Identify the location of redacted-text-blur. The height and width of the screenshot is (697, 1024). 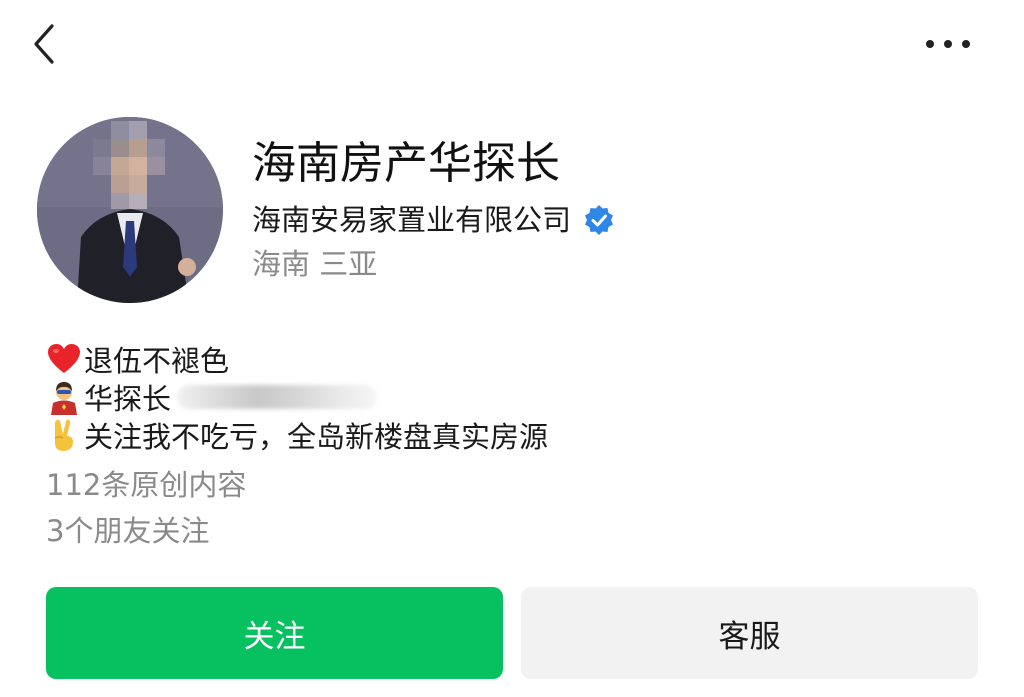
(277, 397).